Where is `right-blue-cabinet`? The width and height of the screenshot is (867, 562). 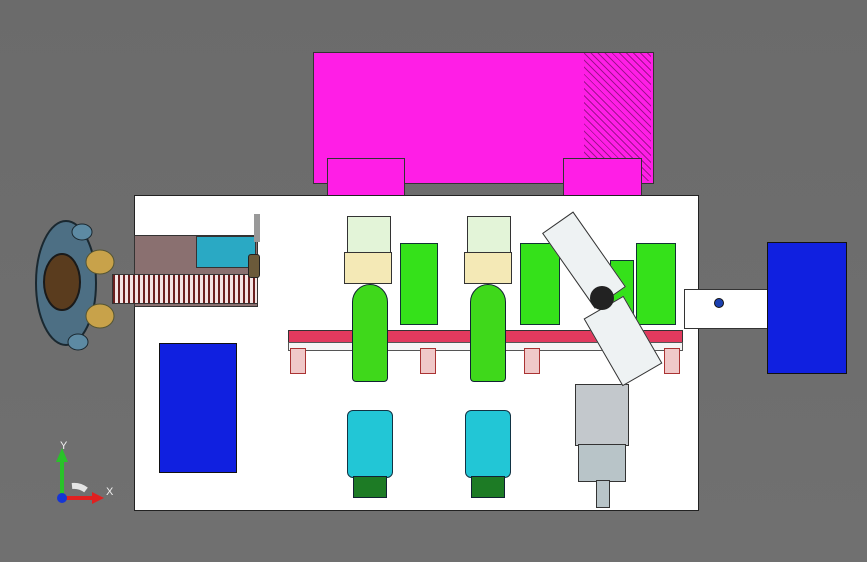
right-blue-cabinet is located at coordinates (807, 308).